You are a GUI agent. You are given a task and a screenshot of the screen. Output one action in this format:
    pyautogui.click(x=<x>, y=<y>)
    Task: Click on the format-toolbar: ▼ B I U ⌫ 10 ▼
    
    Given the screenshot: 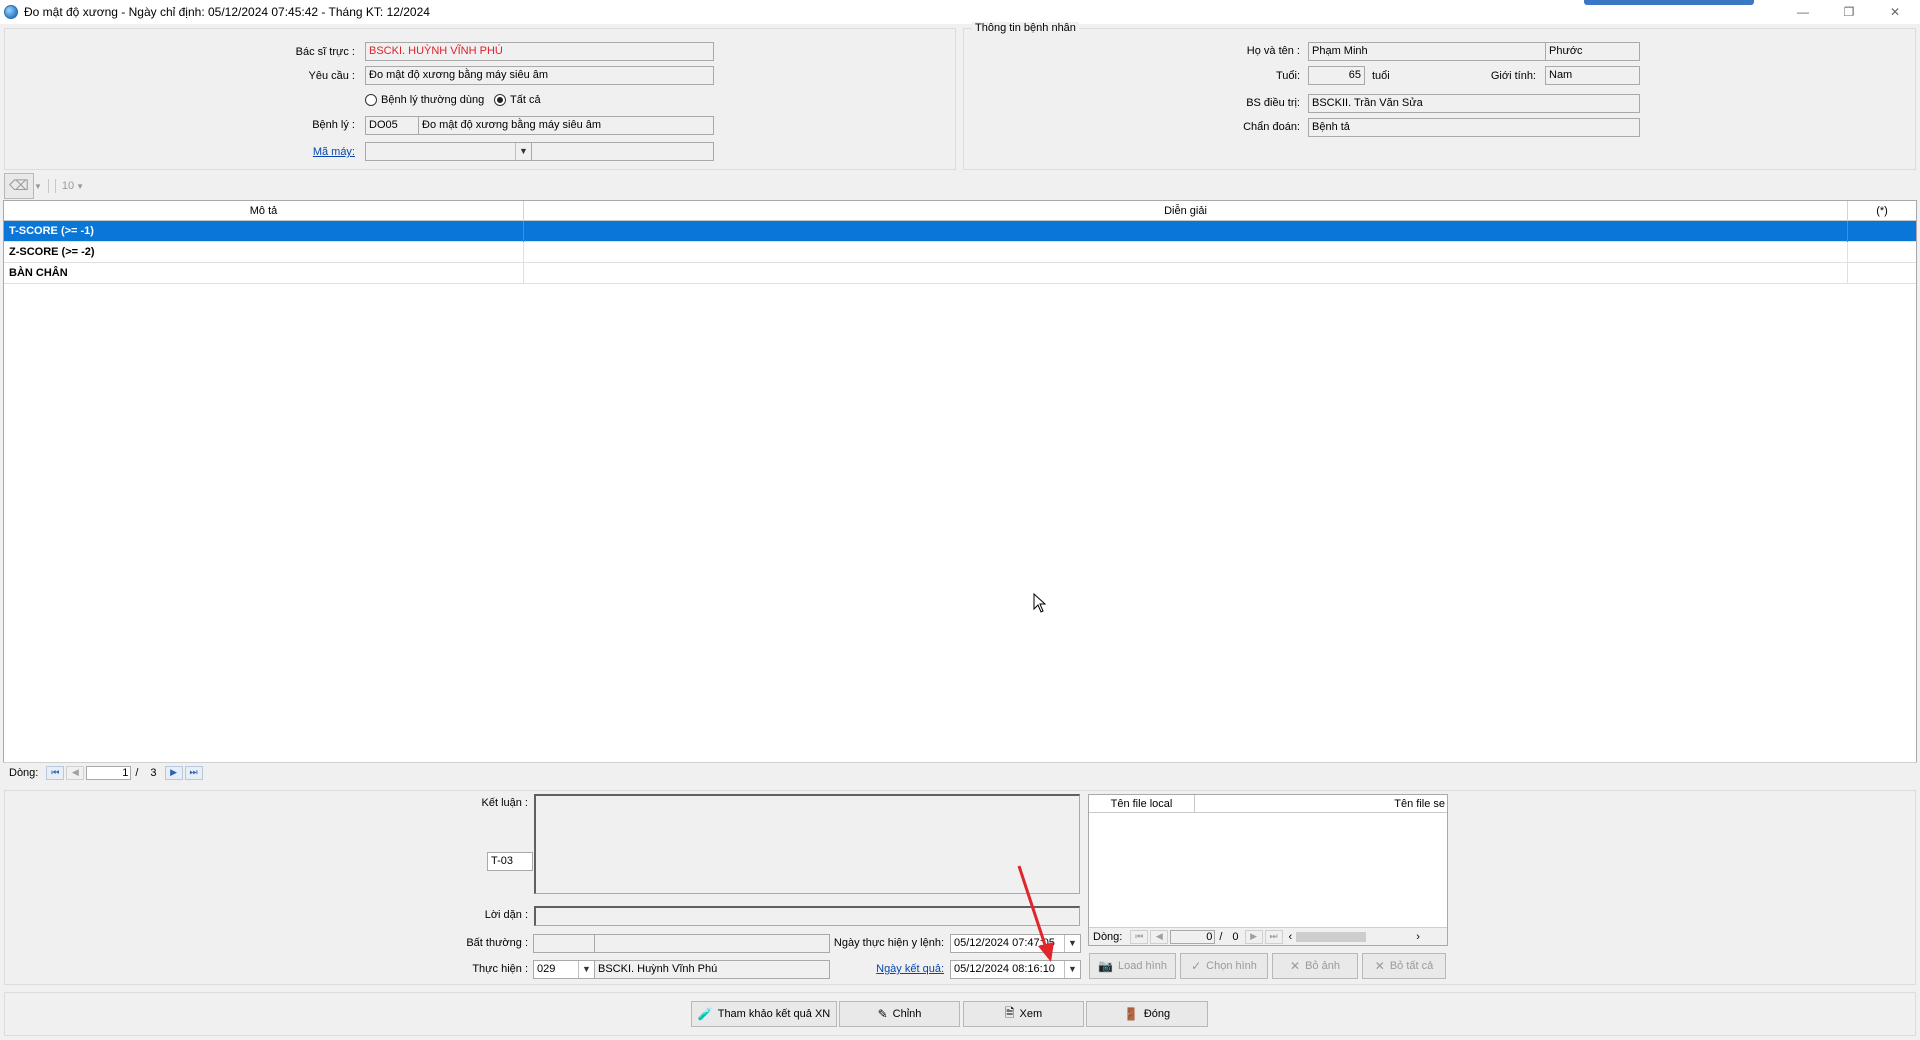 What is the action you would take?
    pyautogui.click(x=44, y=186)
    